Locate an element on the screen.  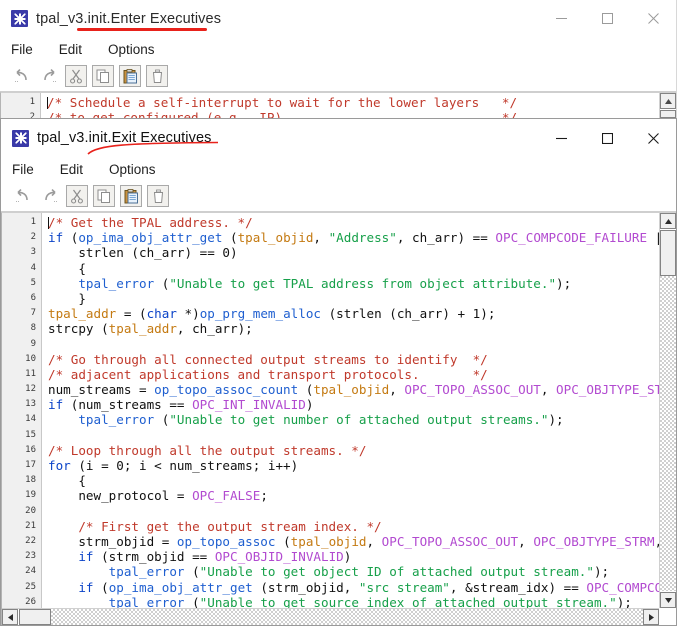
vertical-scrollbar is located at coordinates (667, 410).